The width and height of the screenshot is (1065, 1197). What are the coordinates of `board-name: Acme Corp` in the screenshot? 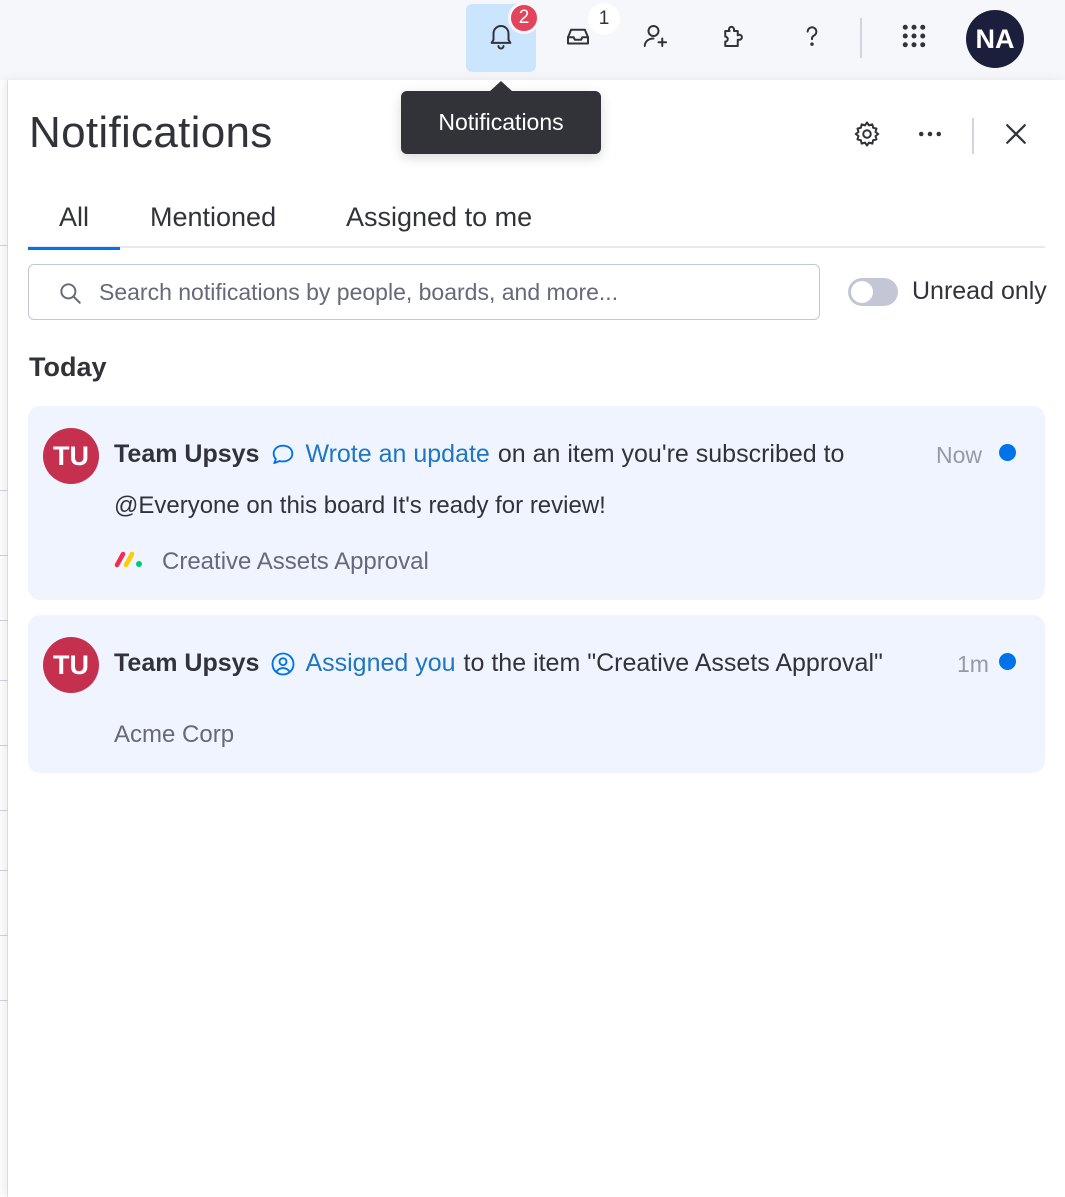 It's located at (174, 734).